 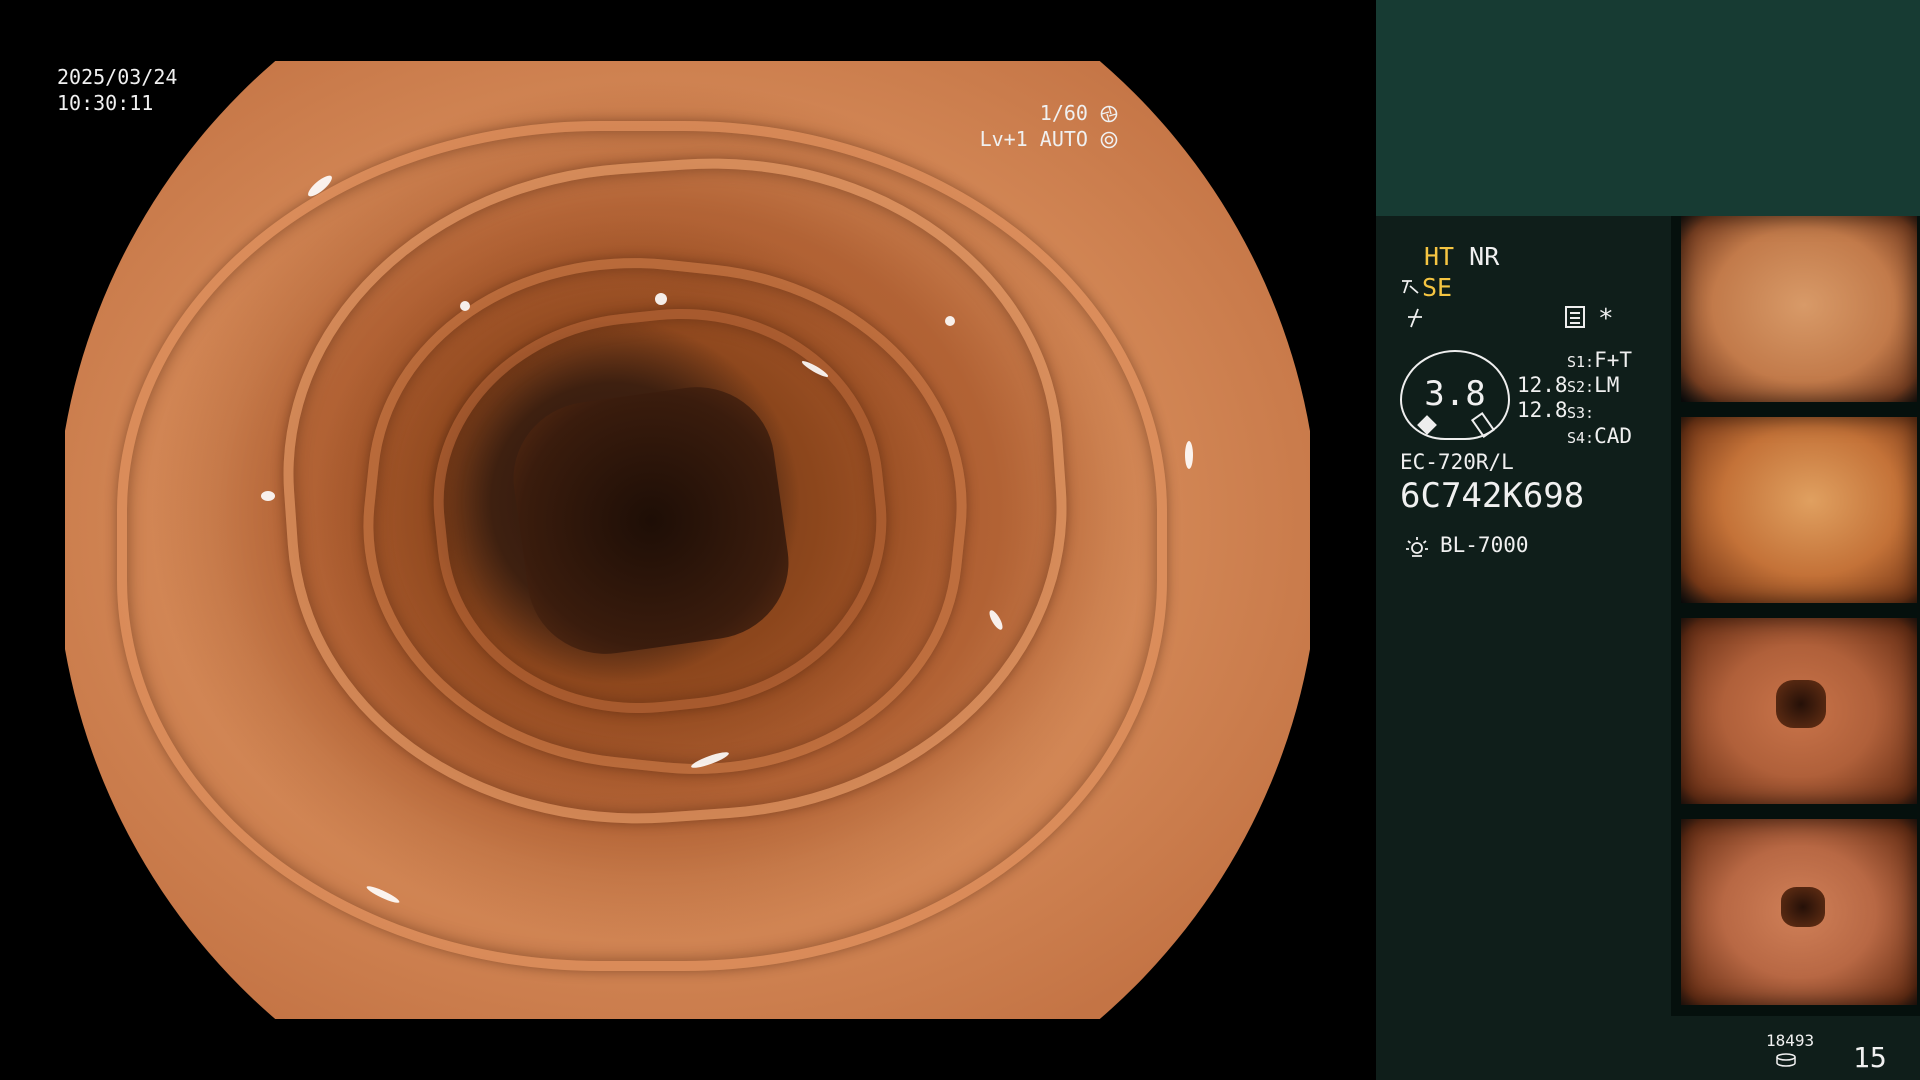 I want to click on gauge-marker-left, so click(x=1427, y=425).